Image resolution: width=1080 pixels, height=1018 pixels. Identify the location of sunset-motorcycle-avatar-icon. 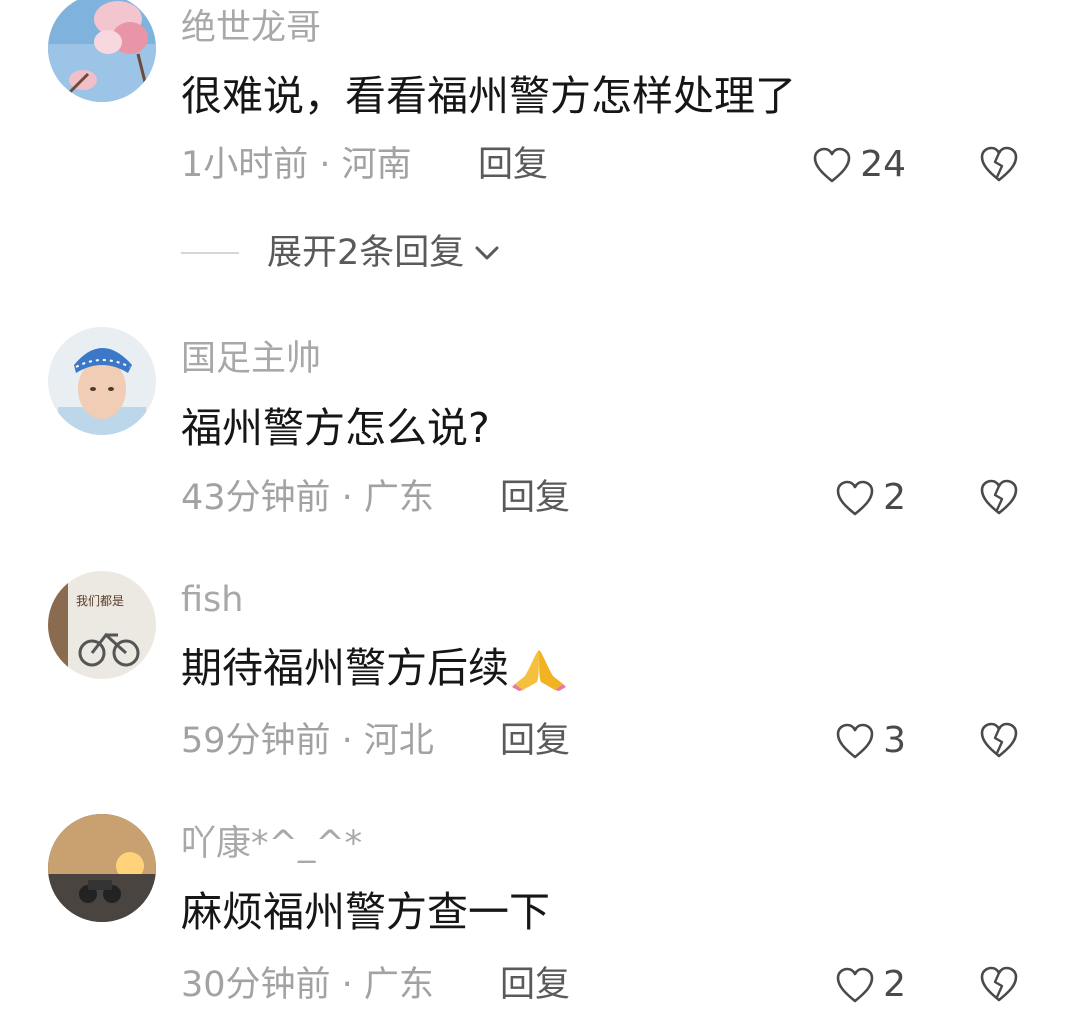
(102, 868).